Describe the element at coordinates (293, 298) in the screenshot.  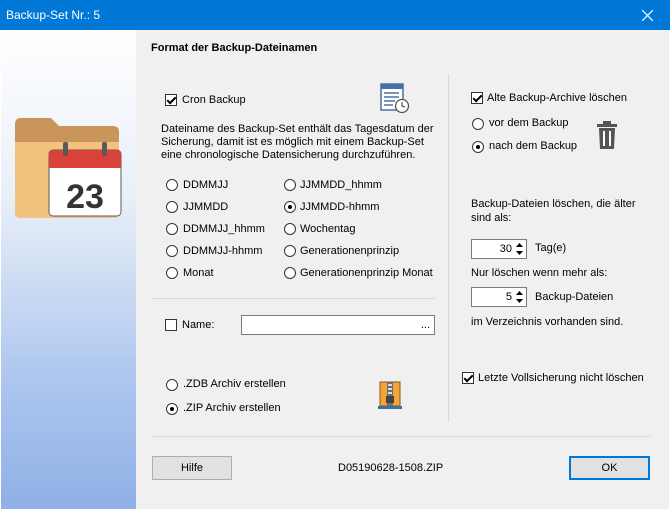
I see `divider-format` at that location.